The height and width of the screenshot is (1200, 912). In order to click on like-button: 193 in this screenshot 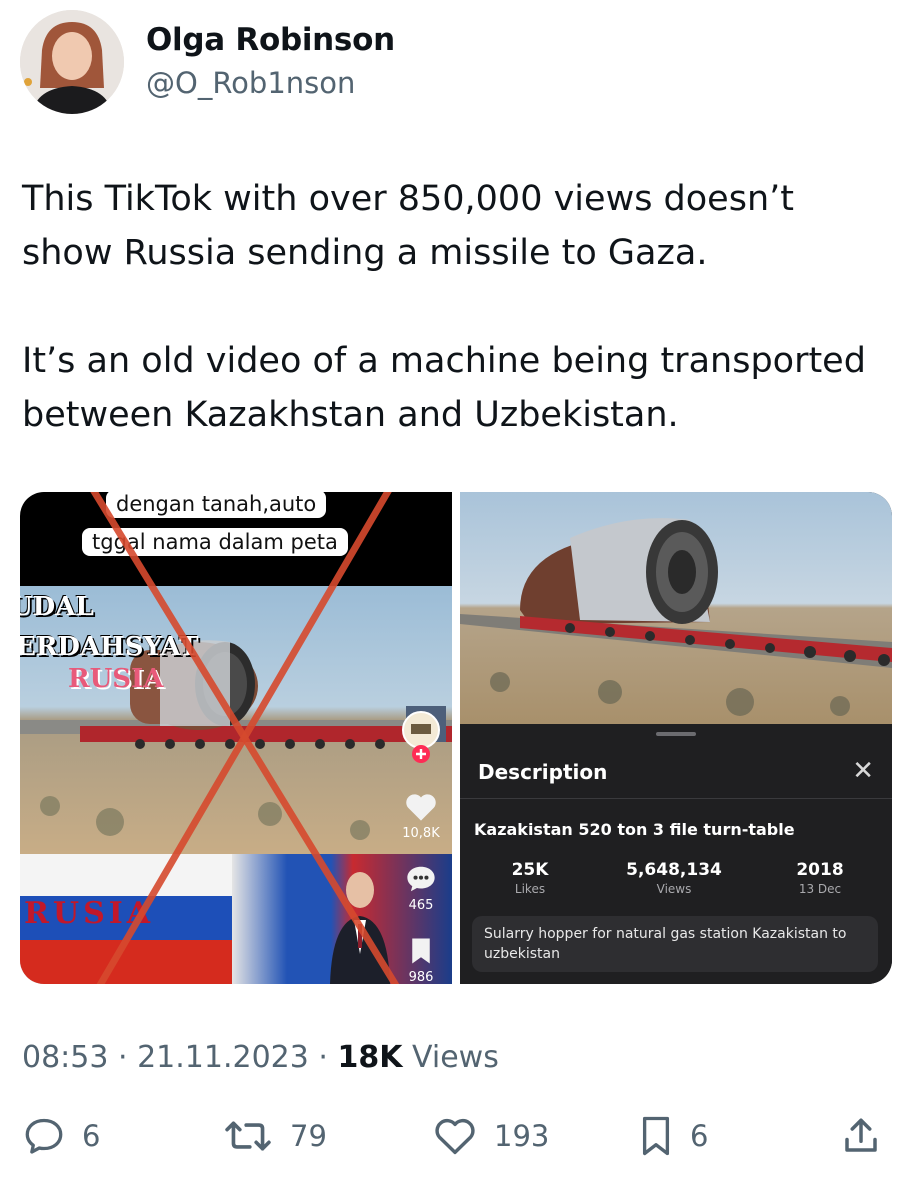, I will do `click(490, 1136)`.